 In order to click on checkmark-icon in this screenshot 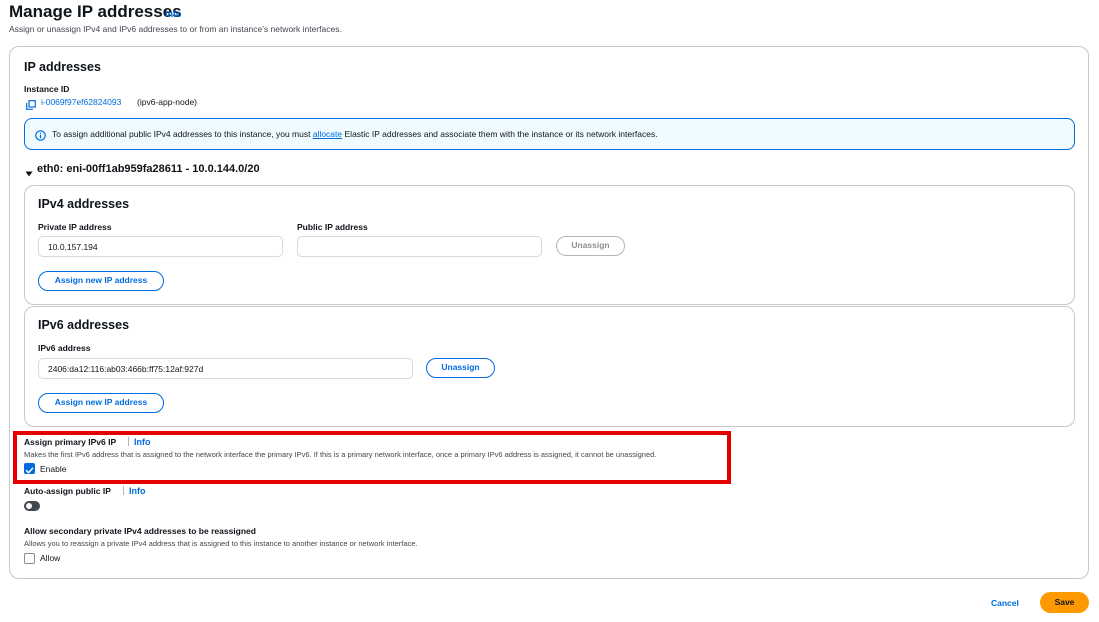, I will do `click(29, 470)`.